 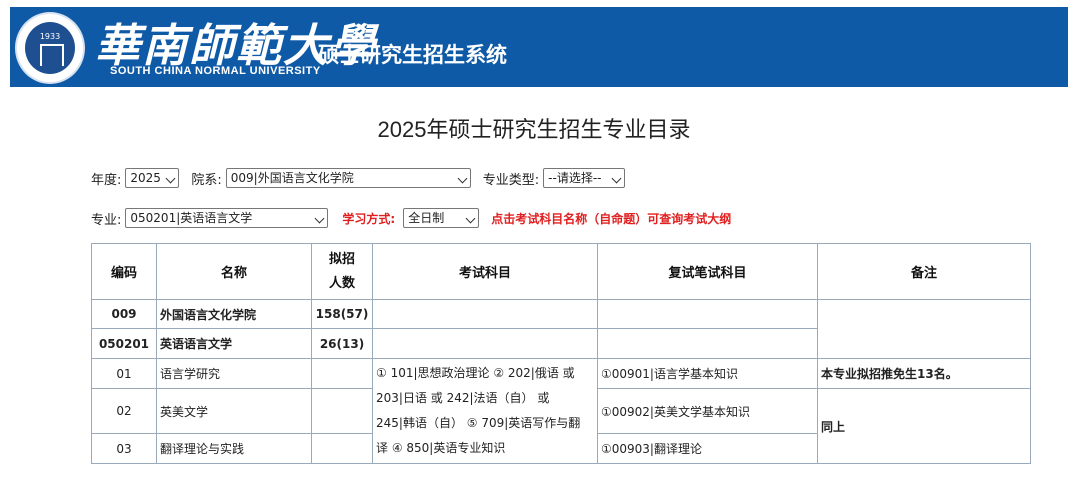 I want to click on retest-subject: ①00903|翻译理论, so click(x=707, y=448).